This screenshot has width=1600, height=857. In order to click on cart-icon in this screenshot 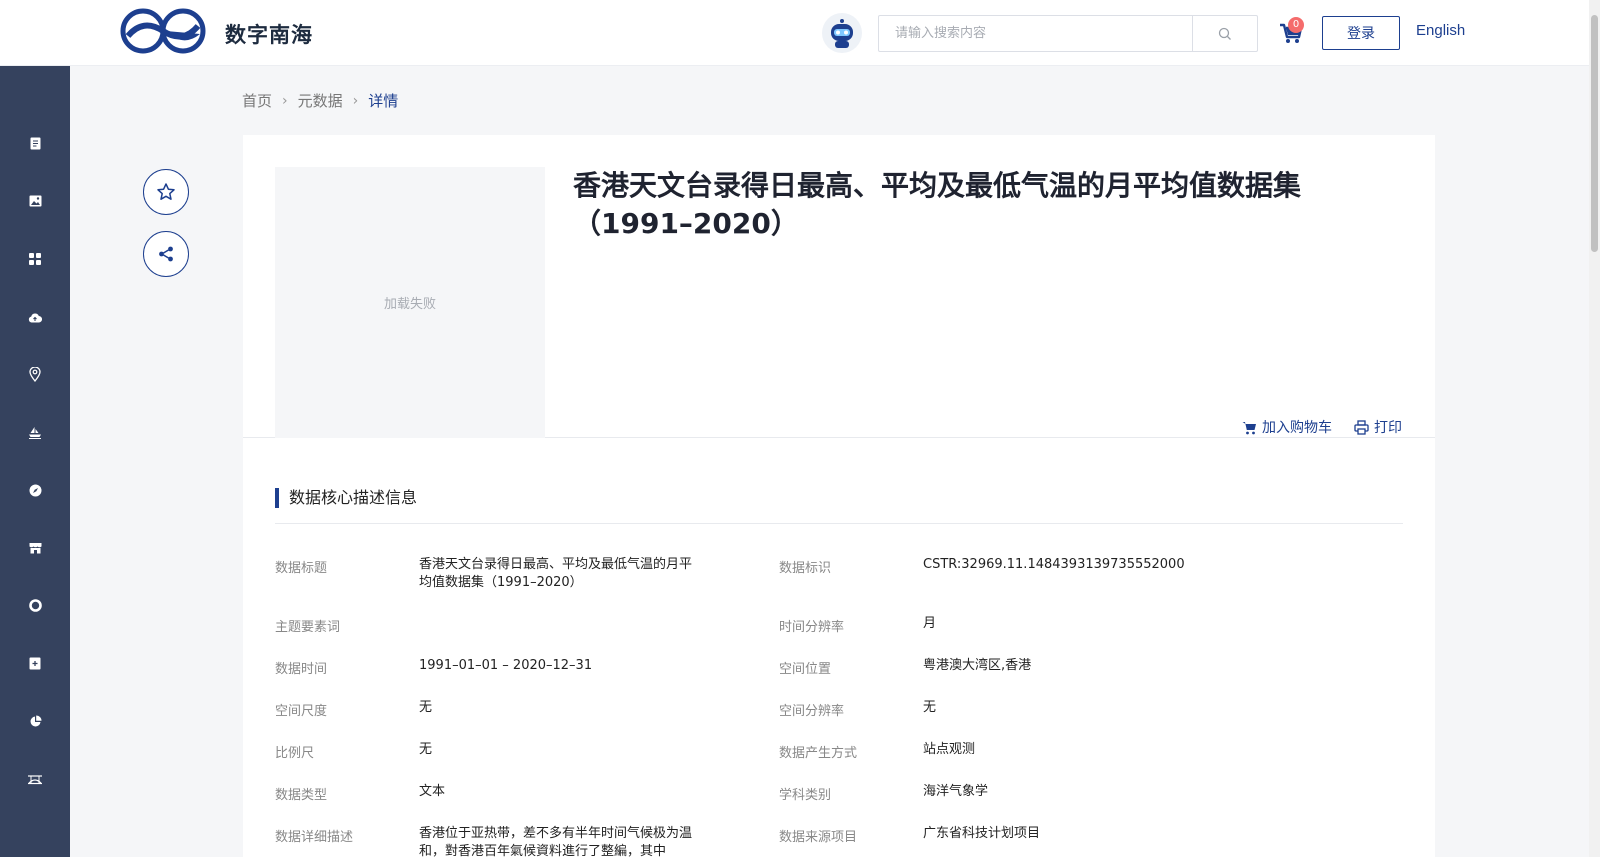, I will do `click(1249, 427)`.